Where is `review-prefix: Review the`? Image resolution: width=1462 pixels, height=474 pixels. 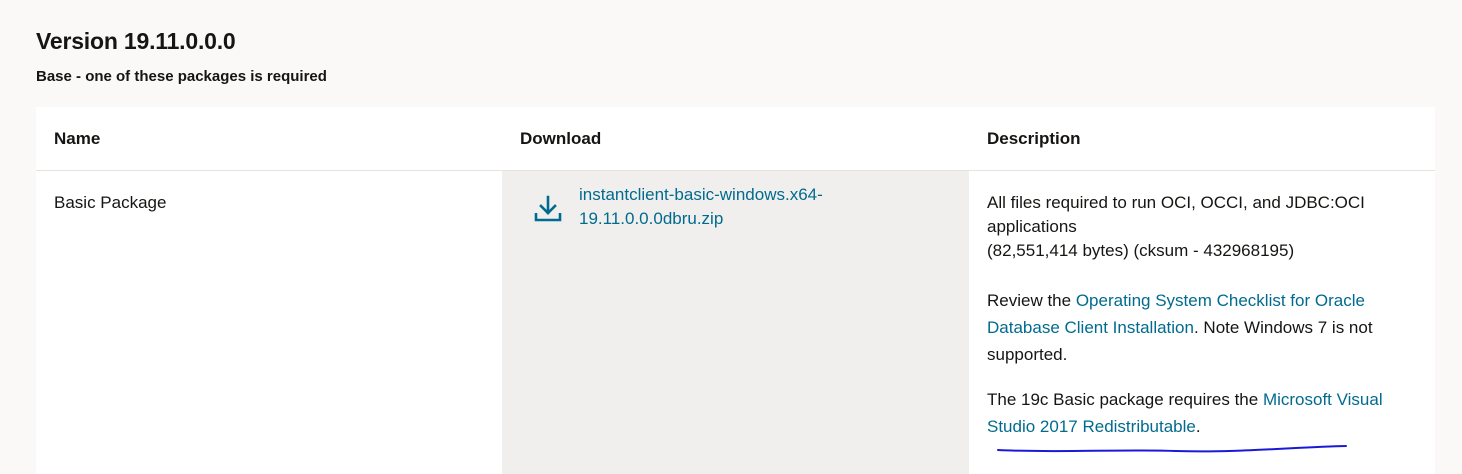 review-prefix: Review the is located at coordinates (1031, 300).